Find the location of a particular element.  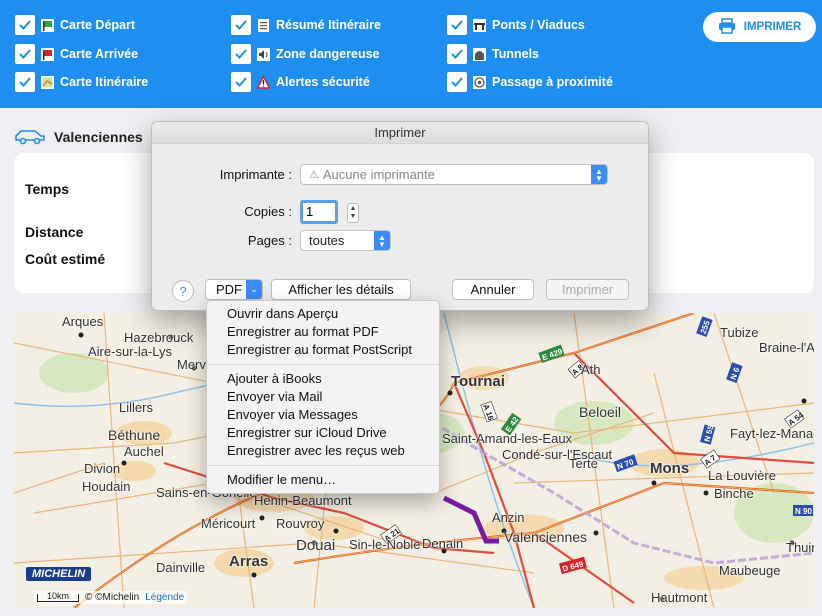

printer-value: Aucune imprimante is located at coordinates (378, 174).